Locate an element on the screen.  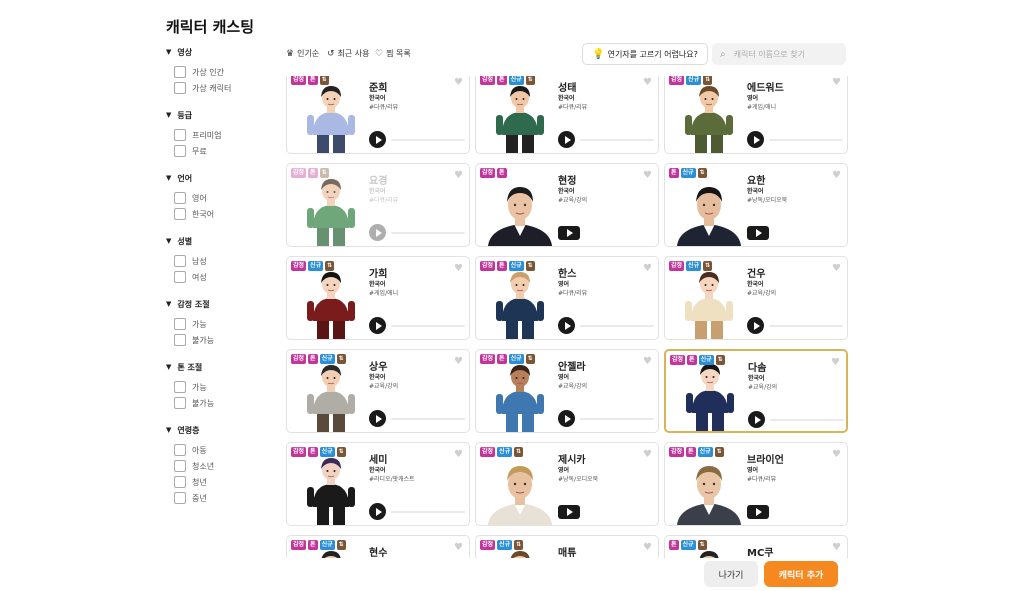
help-choose-button: 💡 연기자를 고르기 어렵나요? is located at coordinates (645, 54).